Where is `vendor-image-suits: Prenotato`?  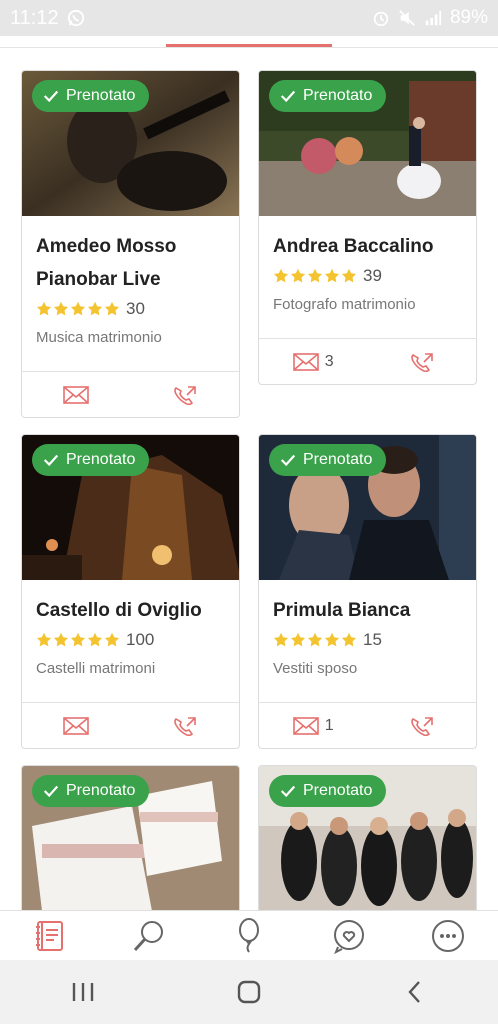
vendor-image-suits: Prenotato is located at coordinates (367, 507).